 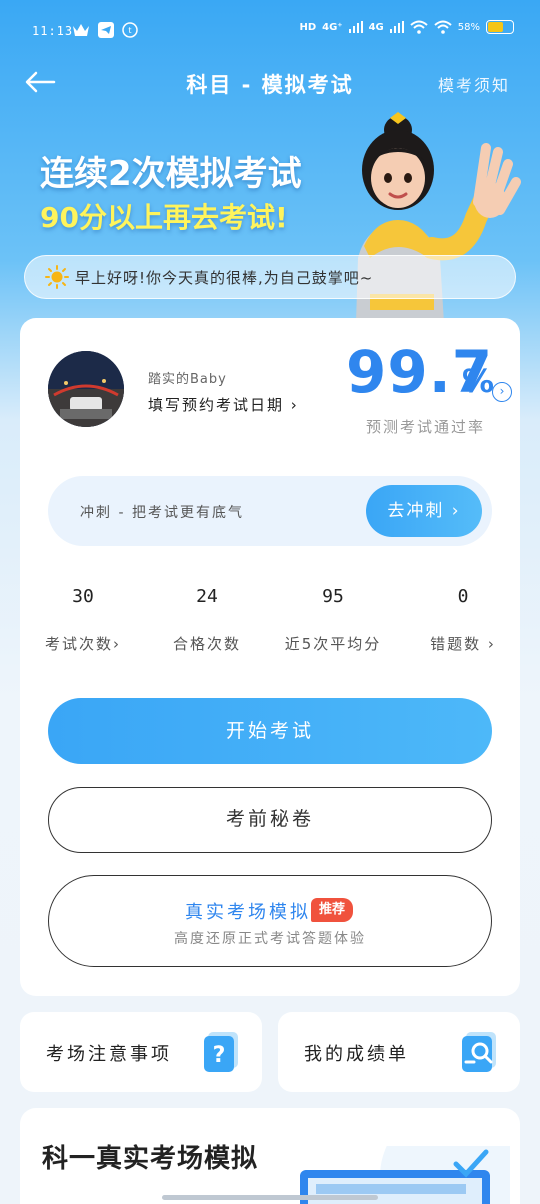 I want to click on pre-exam-paper-button: 考前秘卷, so click(x=270, y=820).